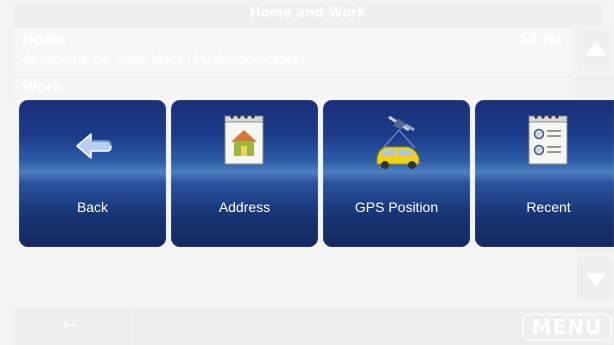 The image size is (614, 345). What do you see at coordinates (396, 207) in the screenshot?
I see `gps-position-label: GPS Position` at bounding box center [396, 207].